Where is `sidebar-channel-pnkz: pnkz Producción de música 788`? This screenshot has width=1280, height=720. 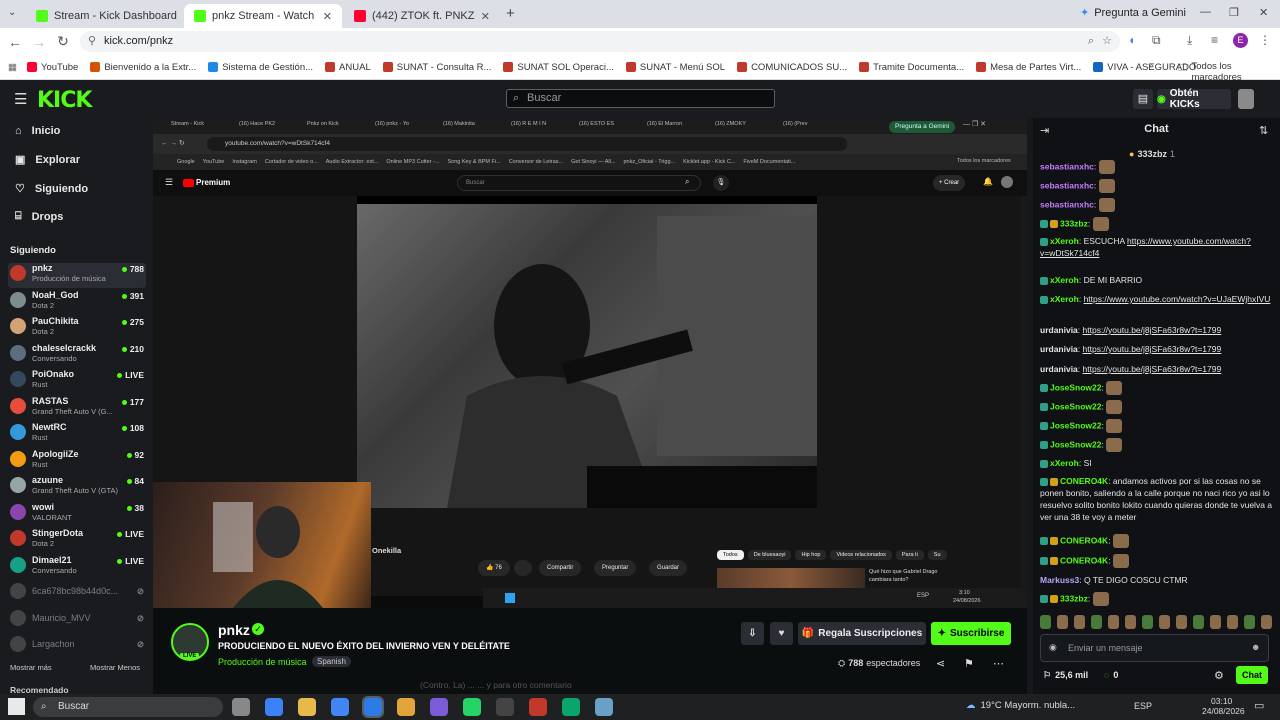
sidebar-channel-pnkz: pnkz Producción de música 788 is located at coordinates (77, 275).